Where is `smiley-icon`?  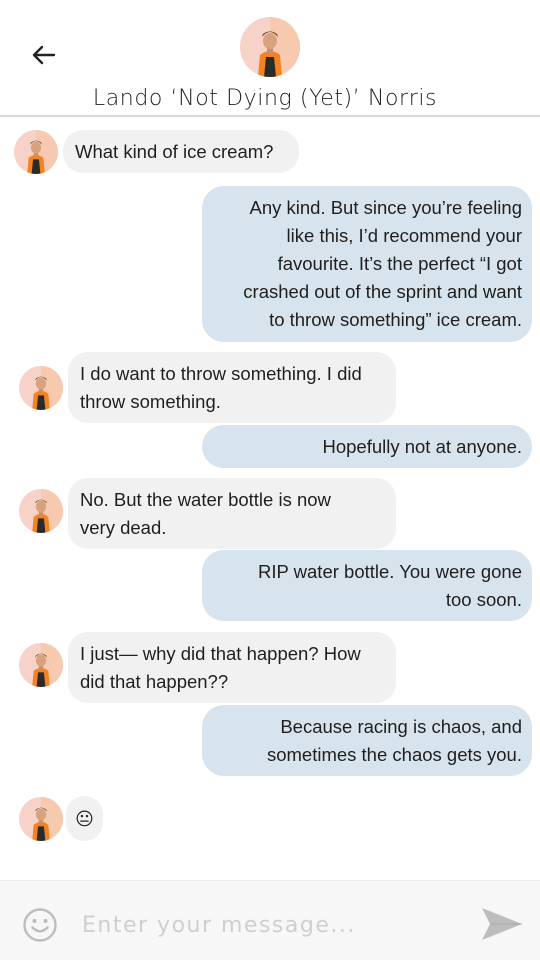 smiley-icon is located at coordinates (40, 925).